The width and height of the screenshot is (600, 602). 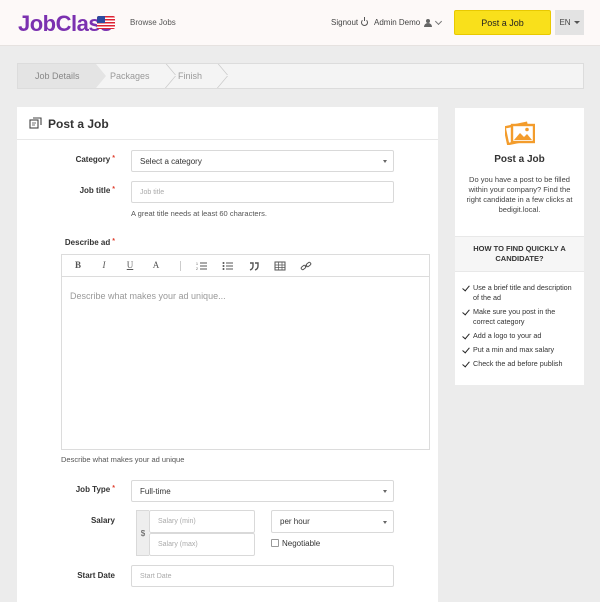 I want to click on user-name: Admin Demo, so click(x=397, y=22).